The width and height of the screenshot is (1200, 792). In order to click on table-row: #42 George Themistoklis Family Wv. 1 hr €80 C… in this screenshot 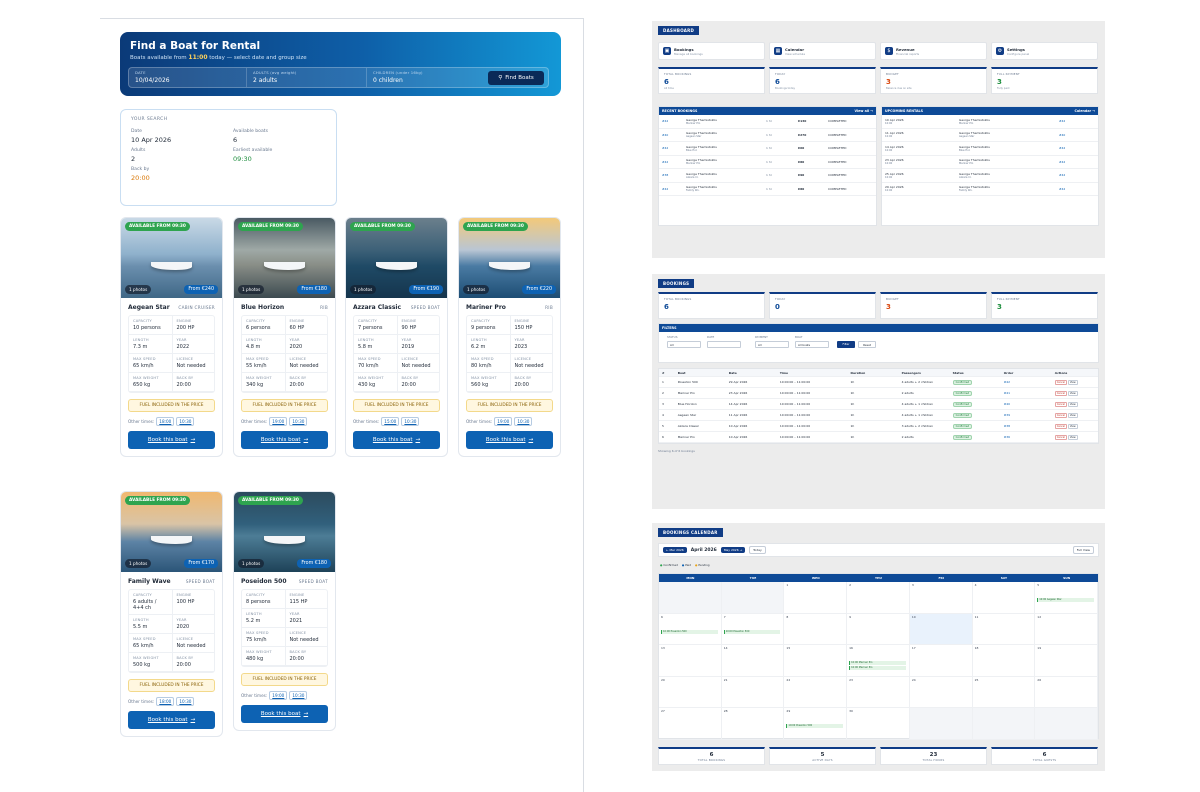, I will do `click(767, 189)`.